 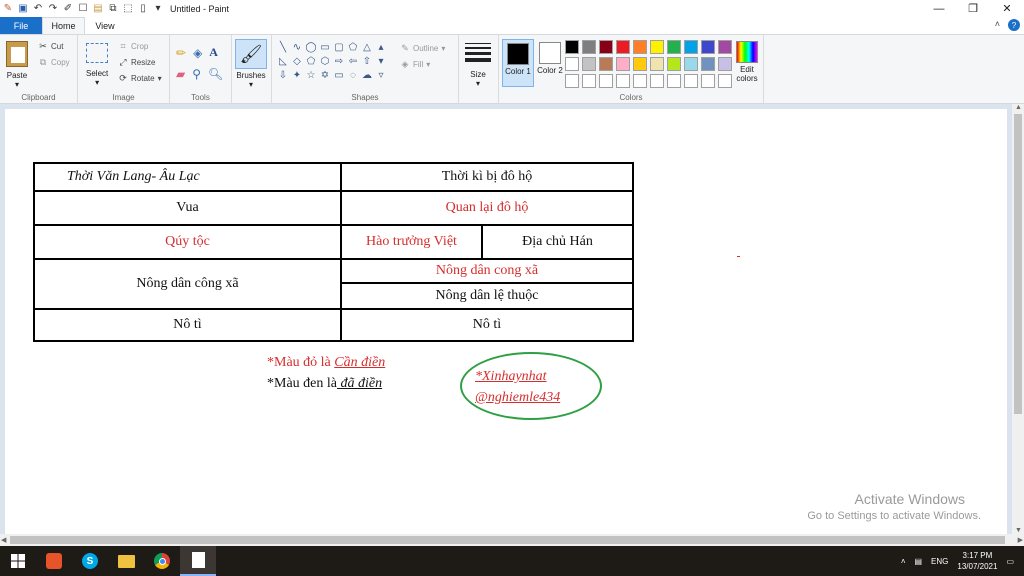 What do you see at coordinates (136, 62) in the screenshot?
I see `resize-button: ⤢ Resize` at bounding box center [136, 62].